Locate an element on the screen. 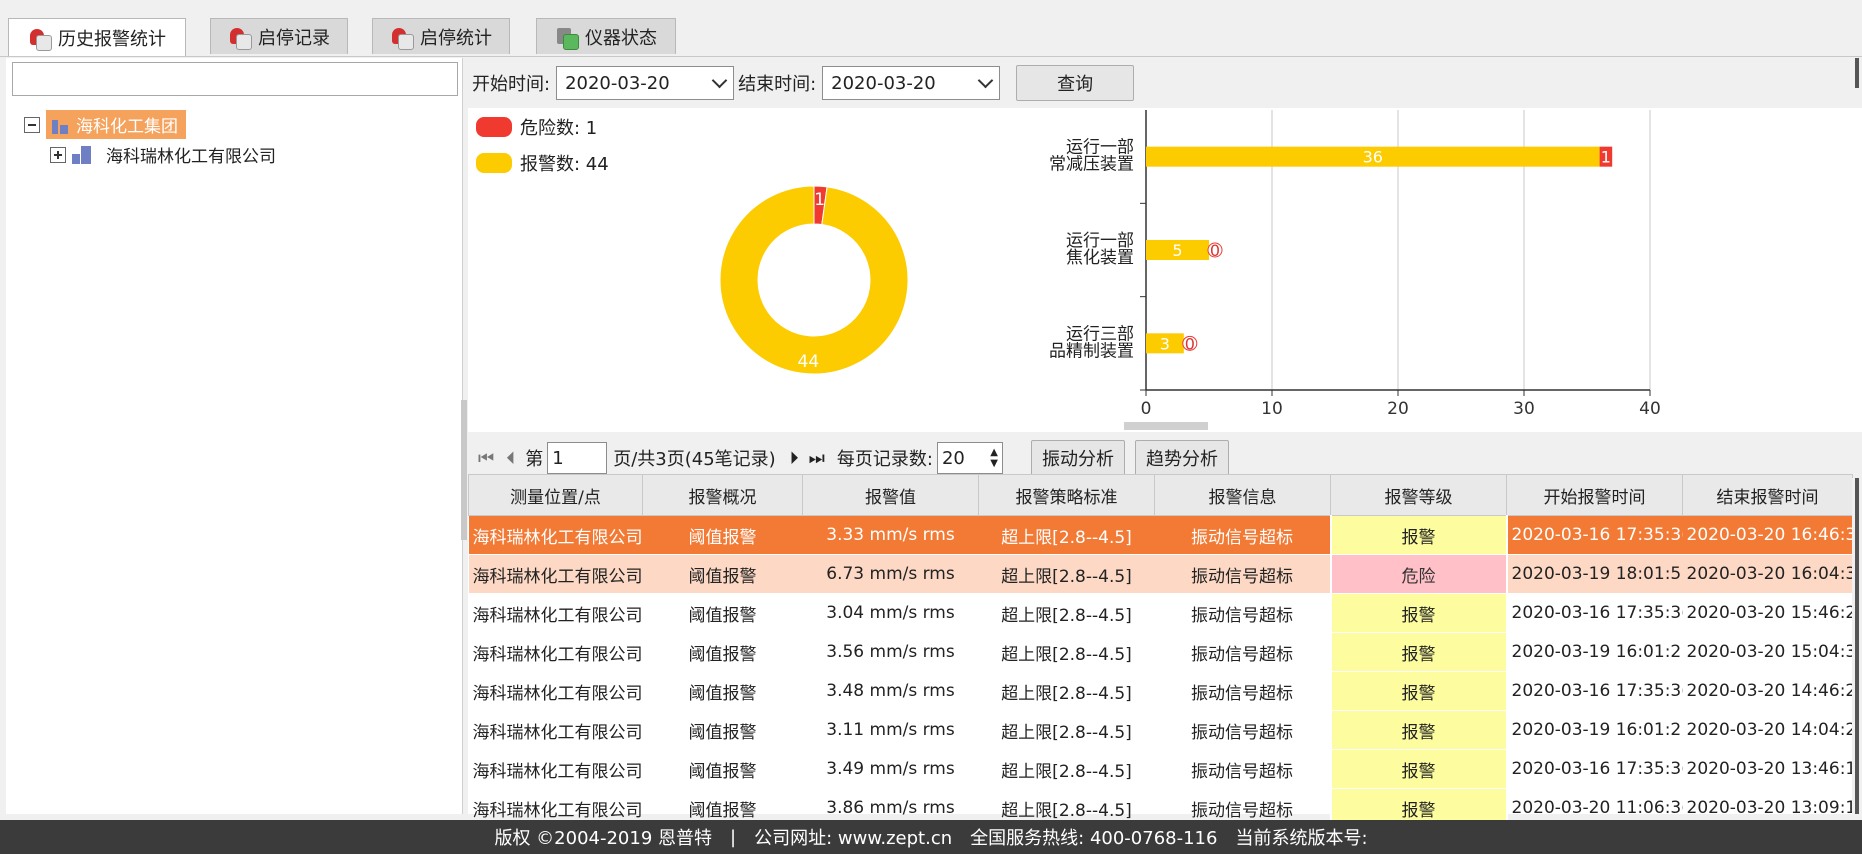 The height and width of the screenshot is (854, 1862). spinner-icon: ▲ ▼ is located at coordinates (994, 458).